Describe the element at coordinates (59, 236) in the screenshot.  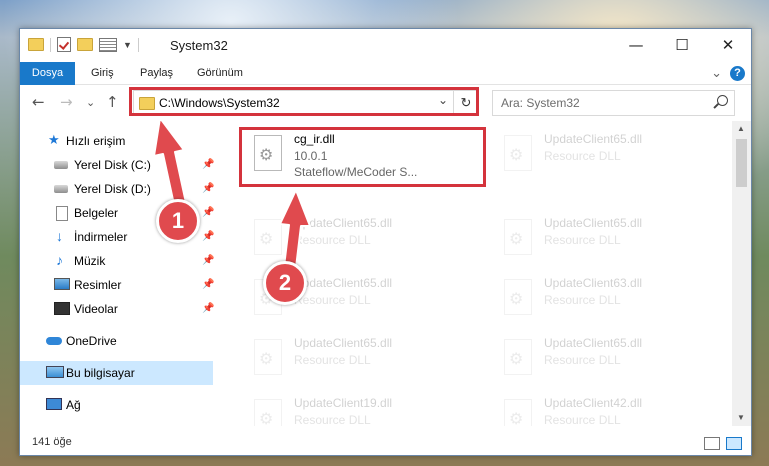
I see `download-icon: ↓` at that location.